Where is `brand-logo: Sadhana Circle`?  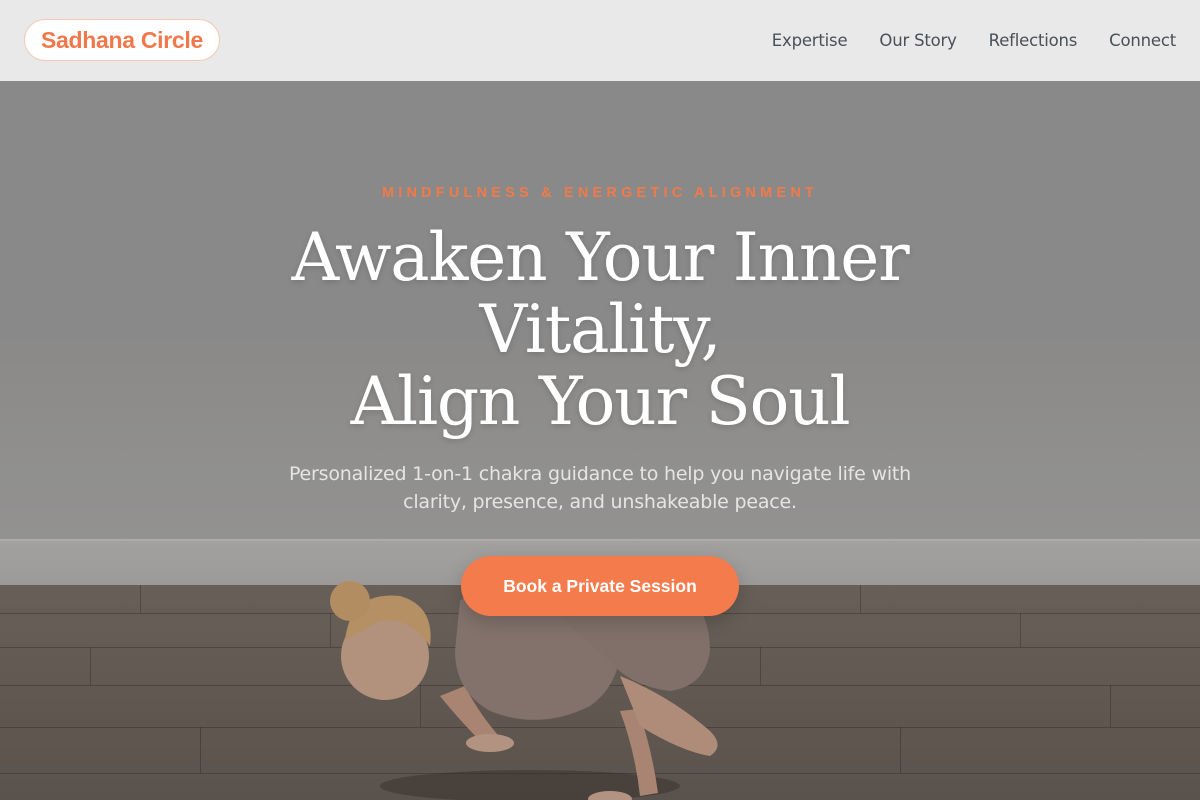
brand-logo: Sadhana Circle is located at coordinates (122, 40).